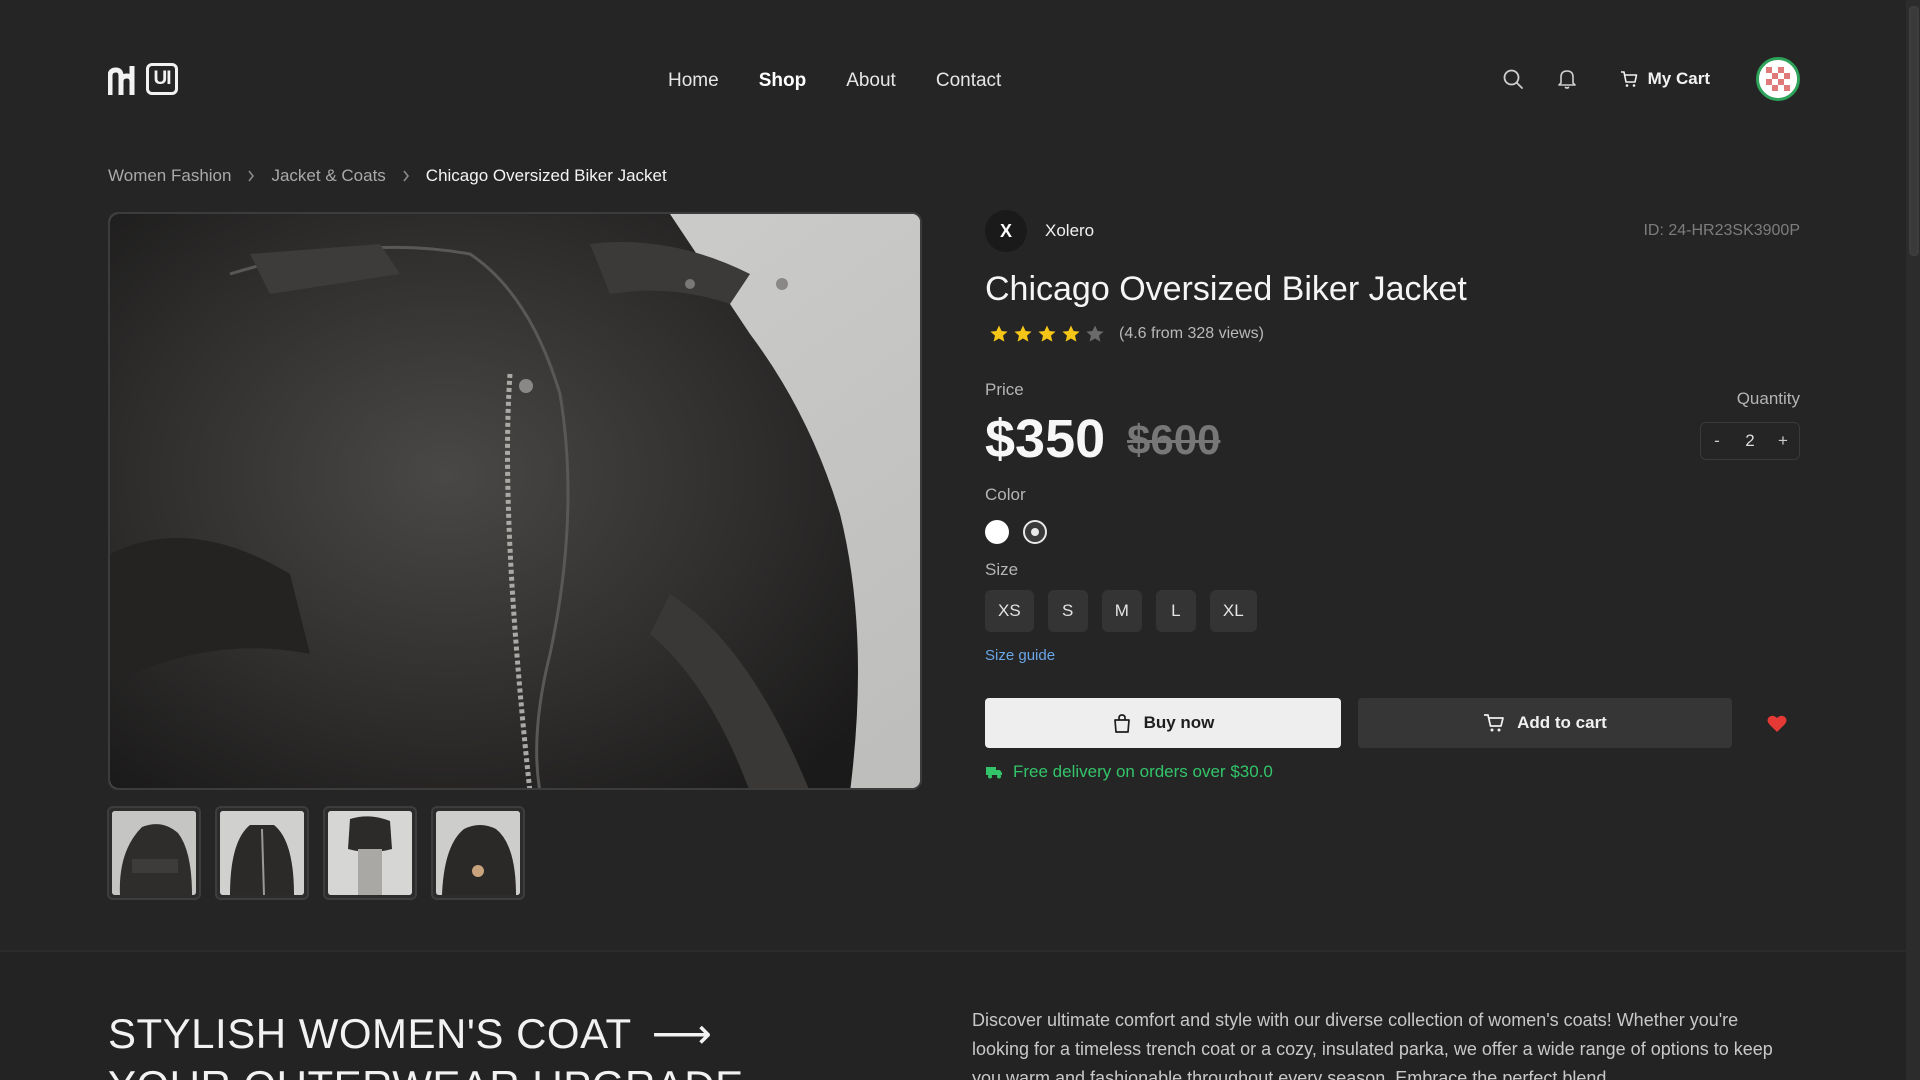 This screenshot has width=1920, height=1080. I want to click on product-id: ID: 24-HR23SK3900P, so click(1721, 230).